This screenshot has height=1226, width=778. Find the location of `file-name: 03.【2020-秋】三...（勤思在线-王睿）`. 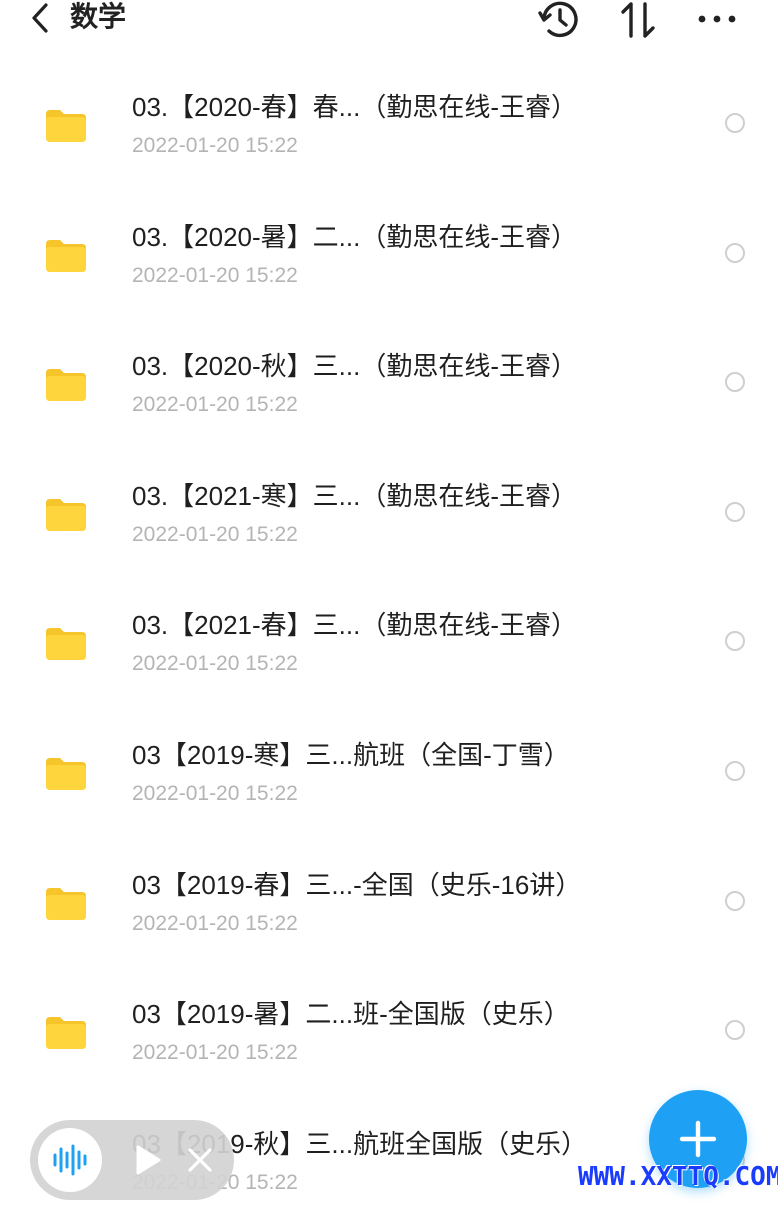

file-name: 03.【2020-秋】三...（勤思在线-王睿） is located at coordinates (354, 366).